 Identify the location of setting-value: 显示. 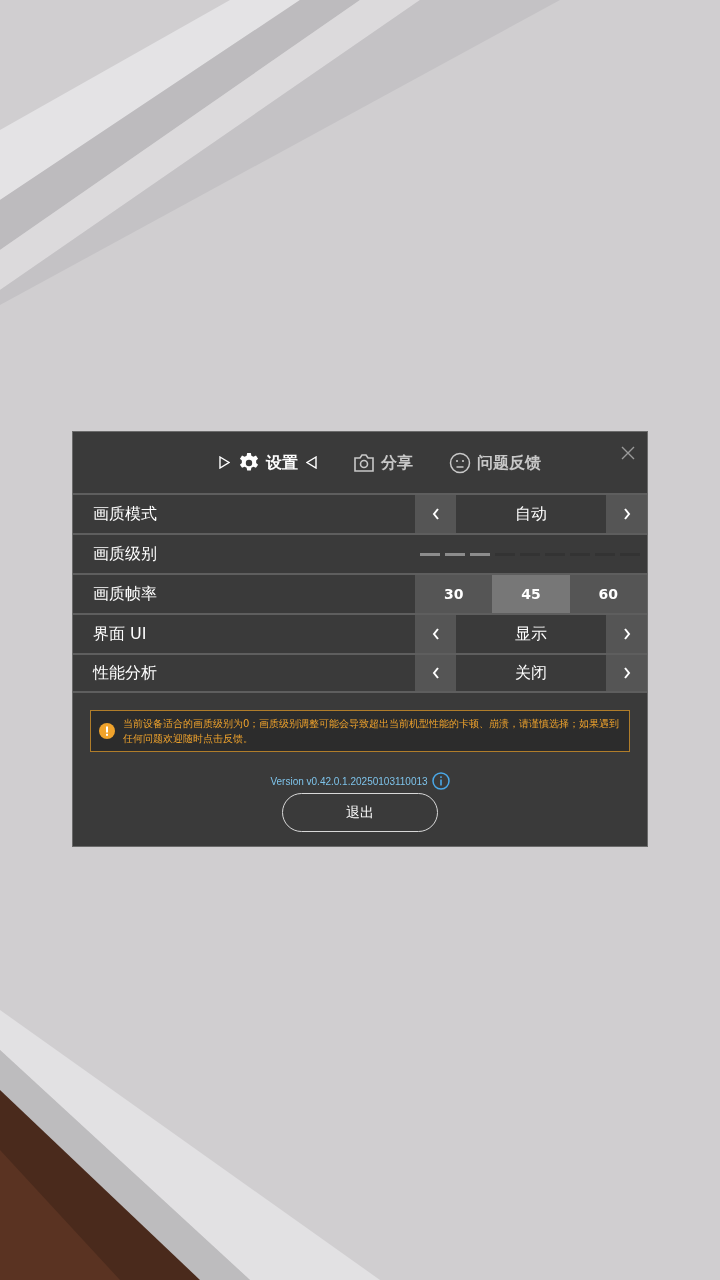
(531, 634).